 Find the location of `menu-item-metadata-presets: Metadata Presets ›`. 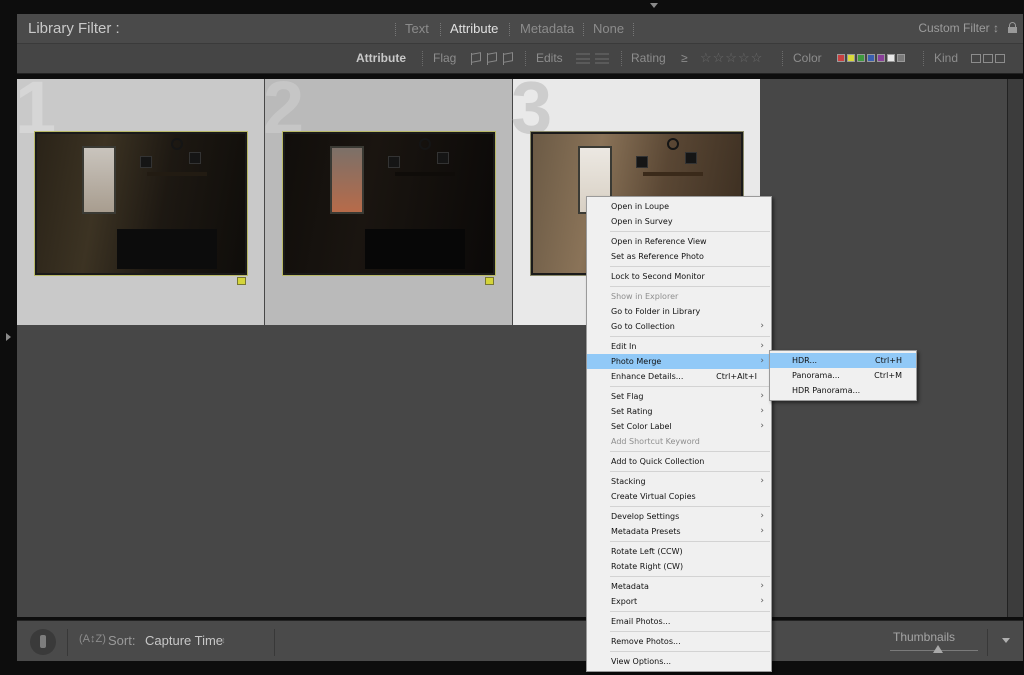

menu-item-metadata-presets: Metadata Presets › is located at coordinates (679, 531).